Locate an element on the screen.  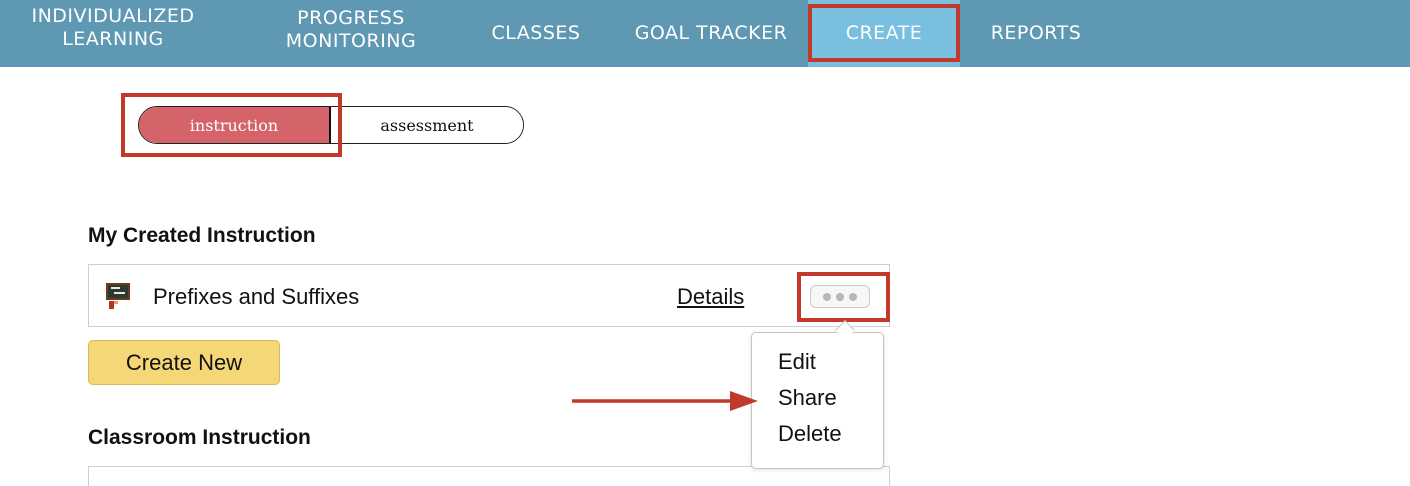
nav-label: REPORTS is located at coordinates (1036, 33).